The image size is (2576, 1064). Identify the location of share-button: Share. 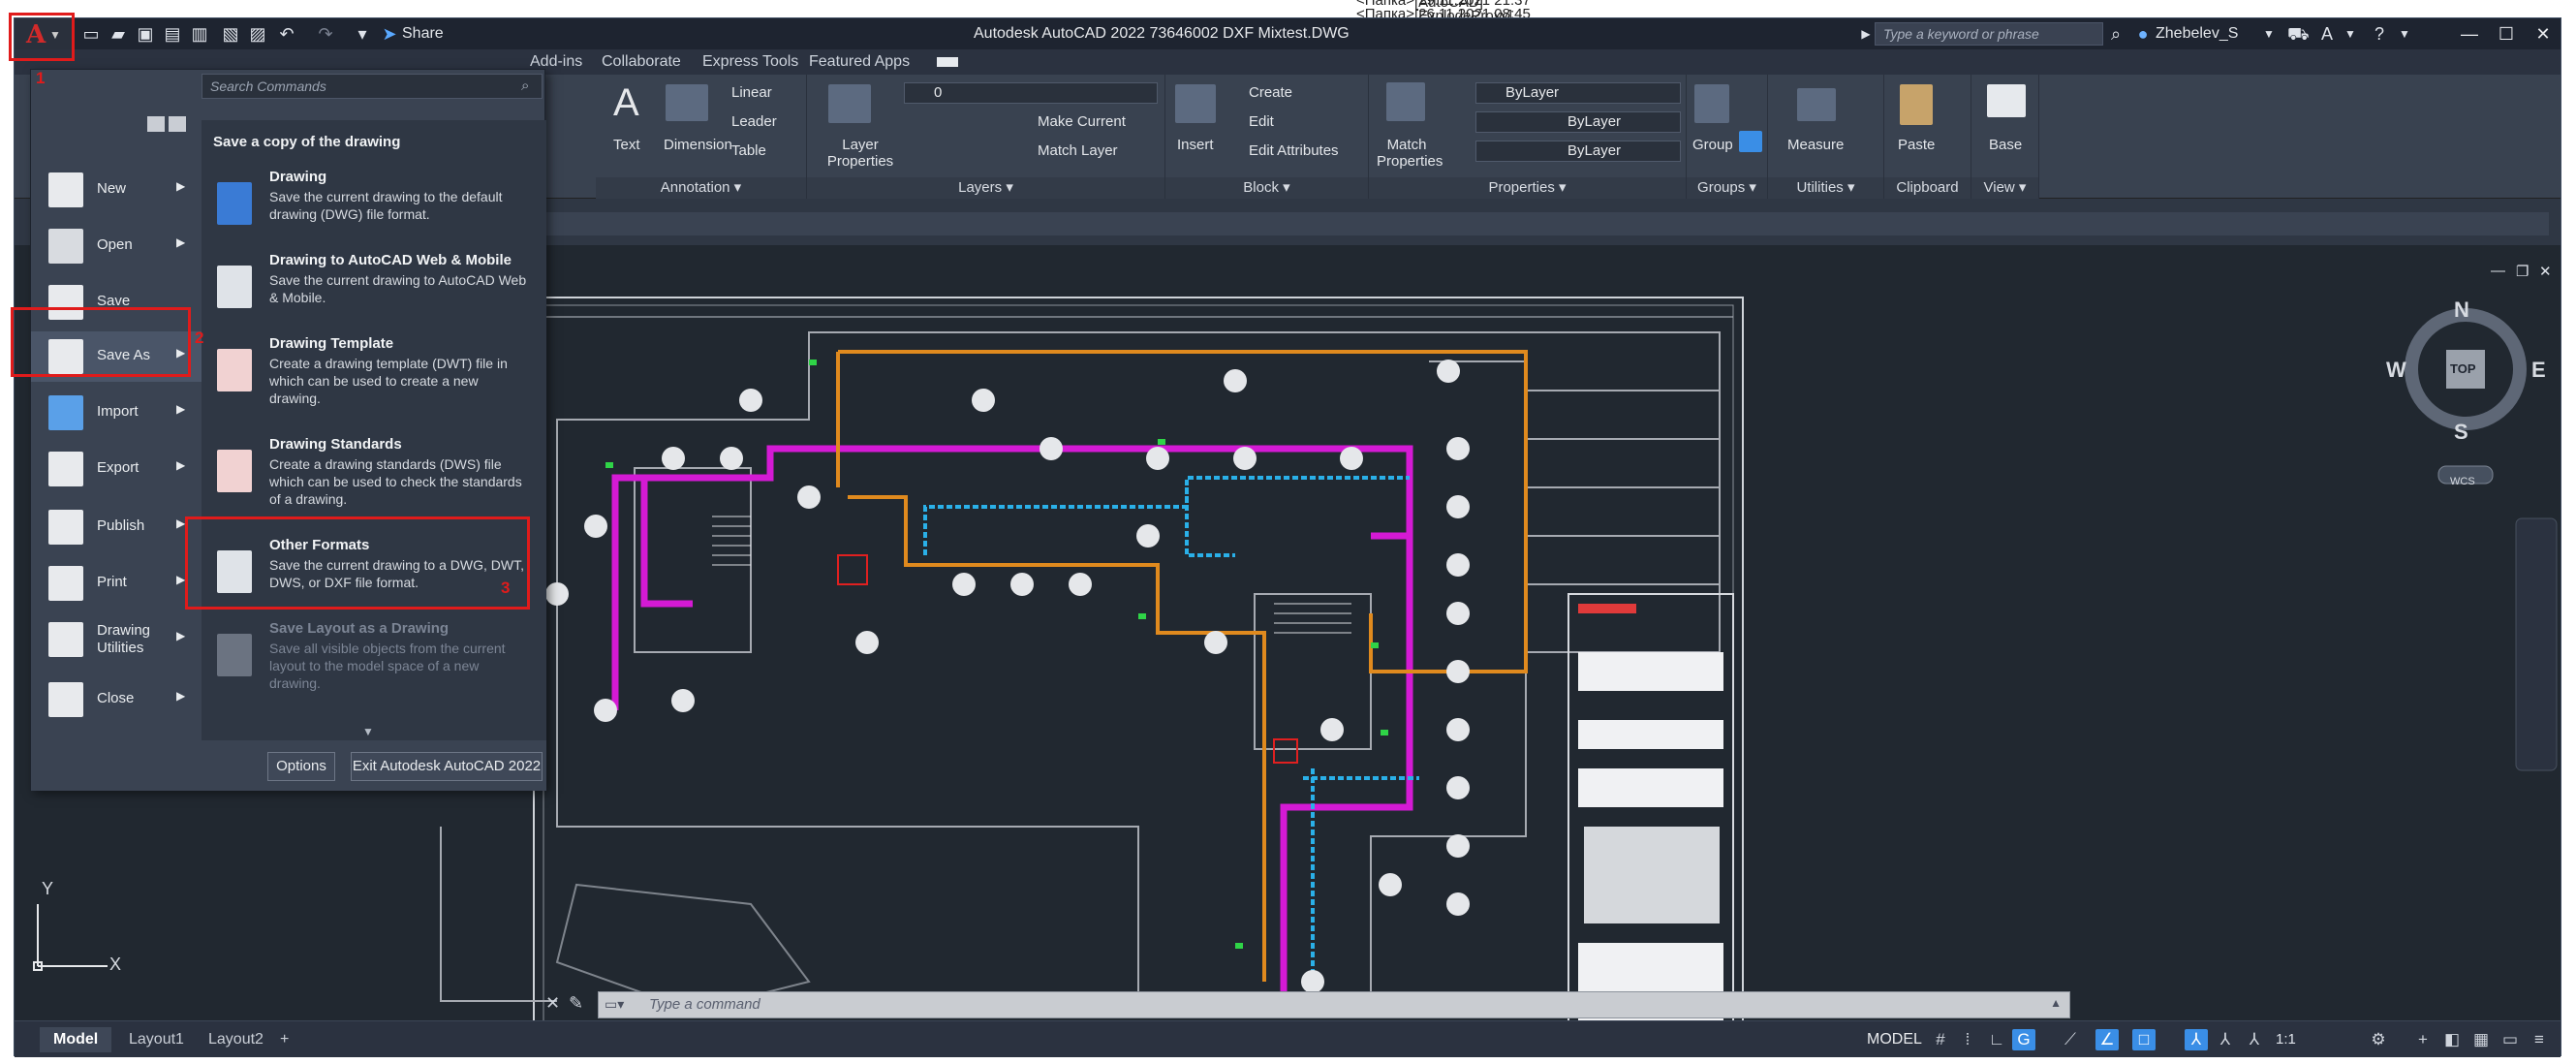
(423, 34).